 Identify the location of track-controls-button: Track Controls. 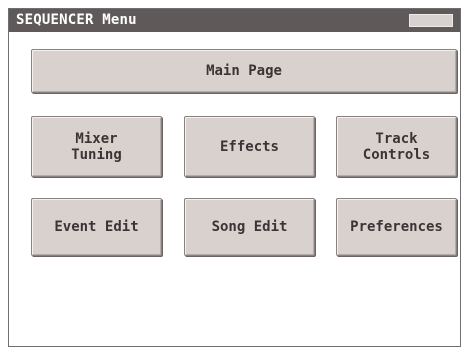
(396, 146).